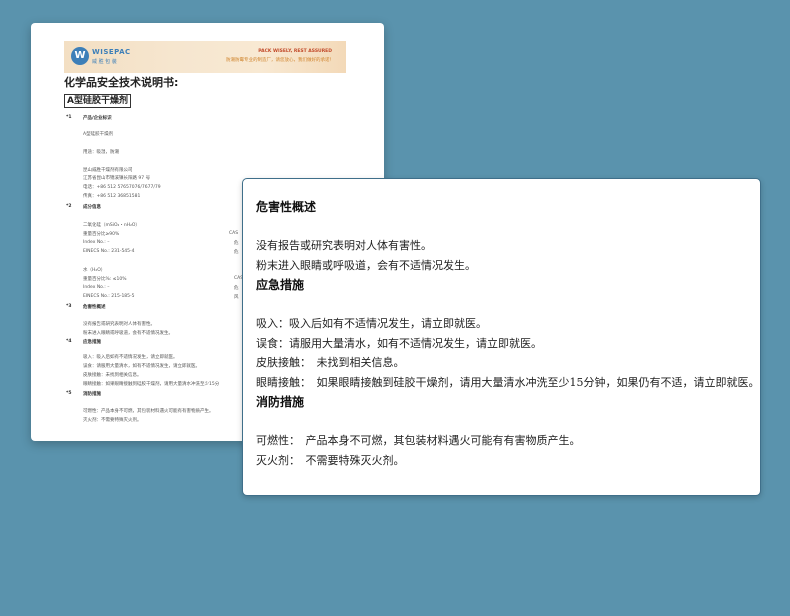  Describe the element at coordinates (111, 52) in the screenshot. I see `logo-name: WISEPAC` at that location.